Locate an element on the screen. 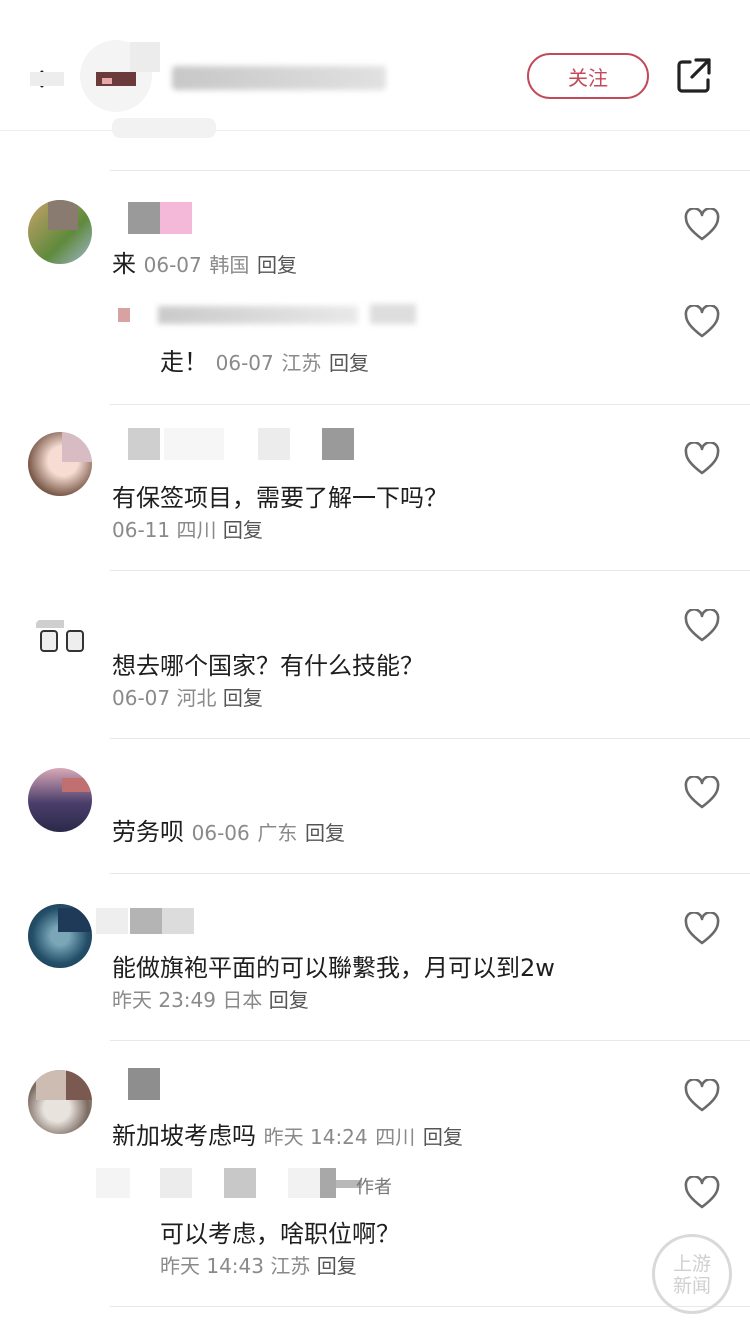 This screenshot has height=1333, width=750. watermark-line1: 上游 is located at coordinates (691, 1264).